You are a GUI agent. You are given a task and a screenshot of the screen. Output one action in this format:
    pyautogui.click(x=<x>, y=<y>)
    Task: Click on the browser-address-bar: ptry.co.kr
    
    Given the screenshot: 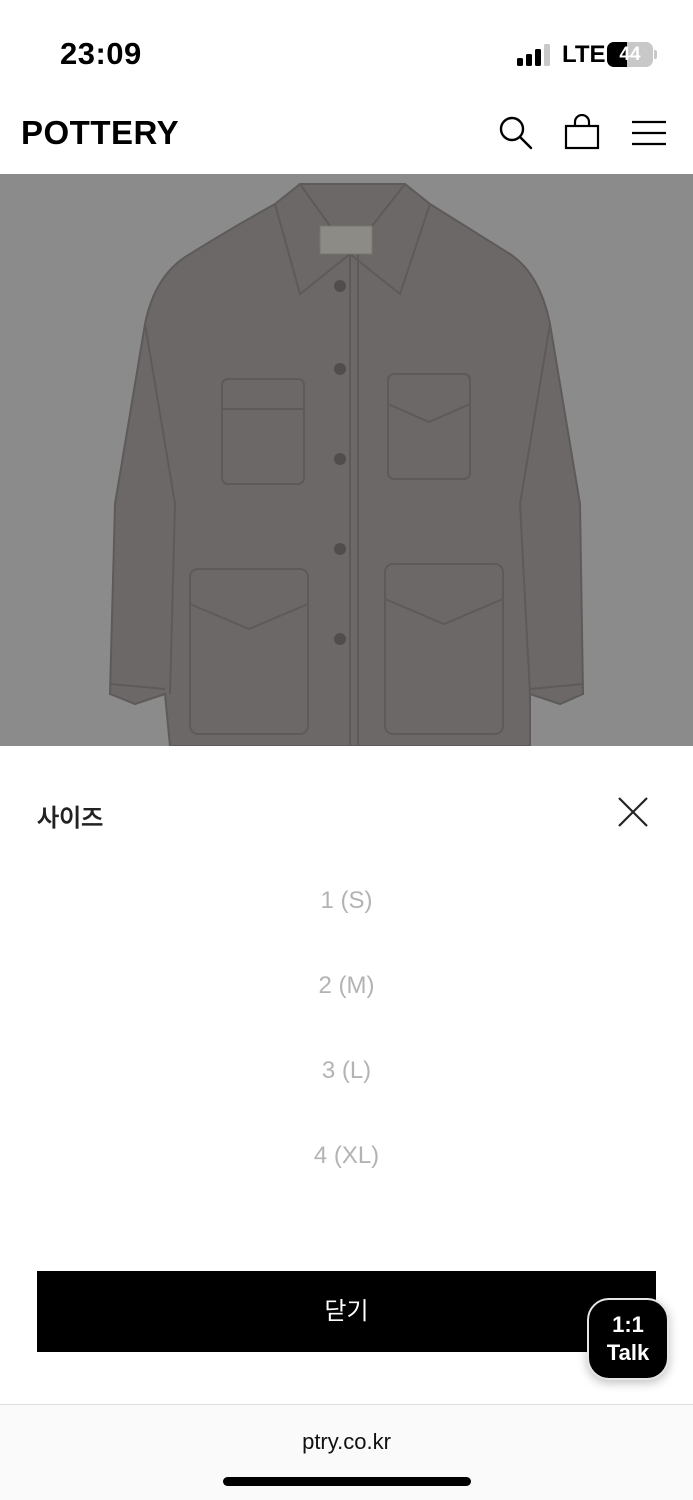 What is the action you would take?
    pyautogui.click(x=346, y=1452)
    